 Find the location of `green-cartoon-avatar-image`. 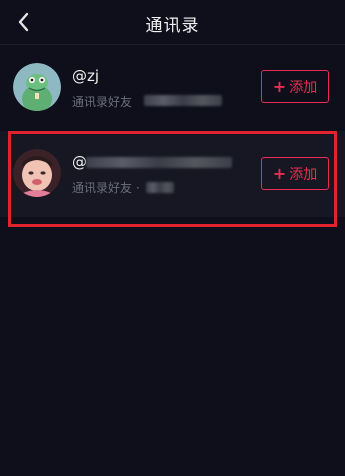

green-cartoon-avatar-image is located at coordinates (37, 87).